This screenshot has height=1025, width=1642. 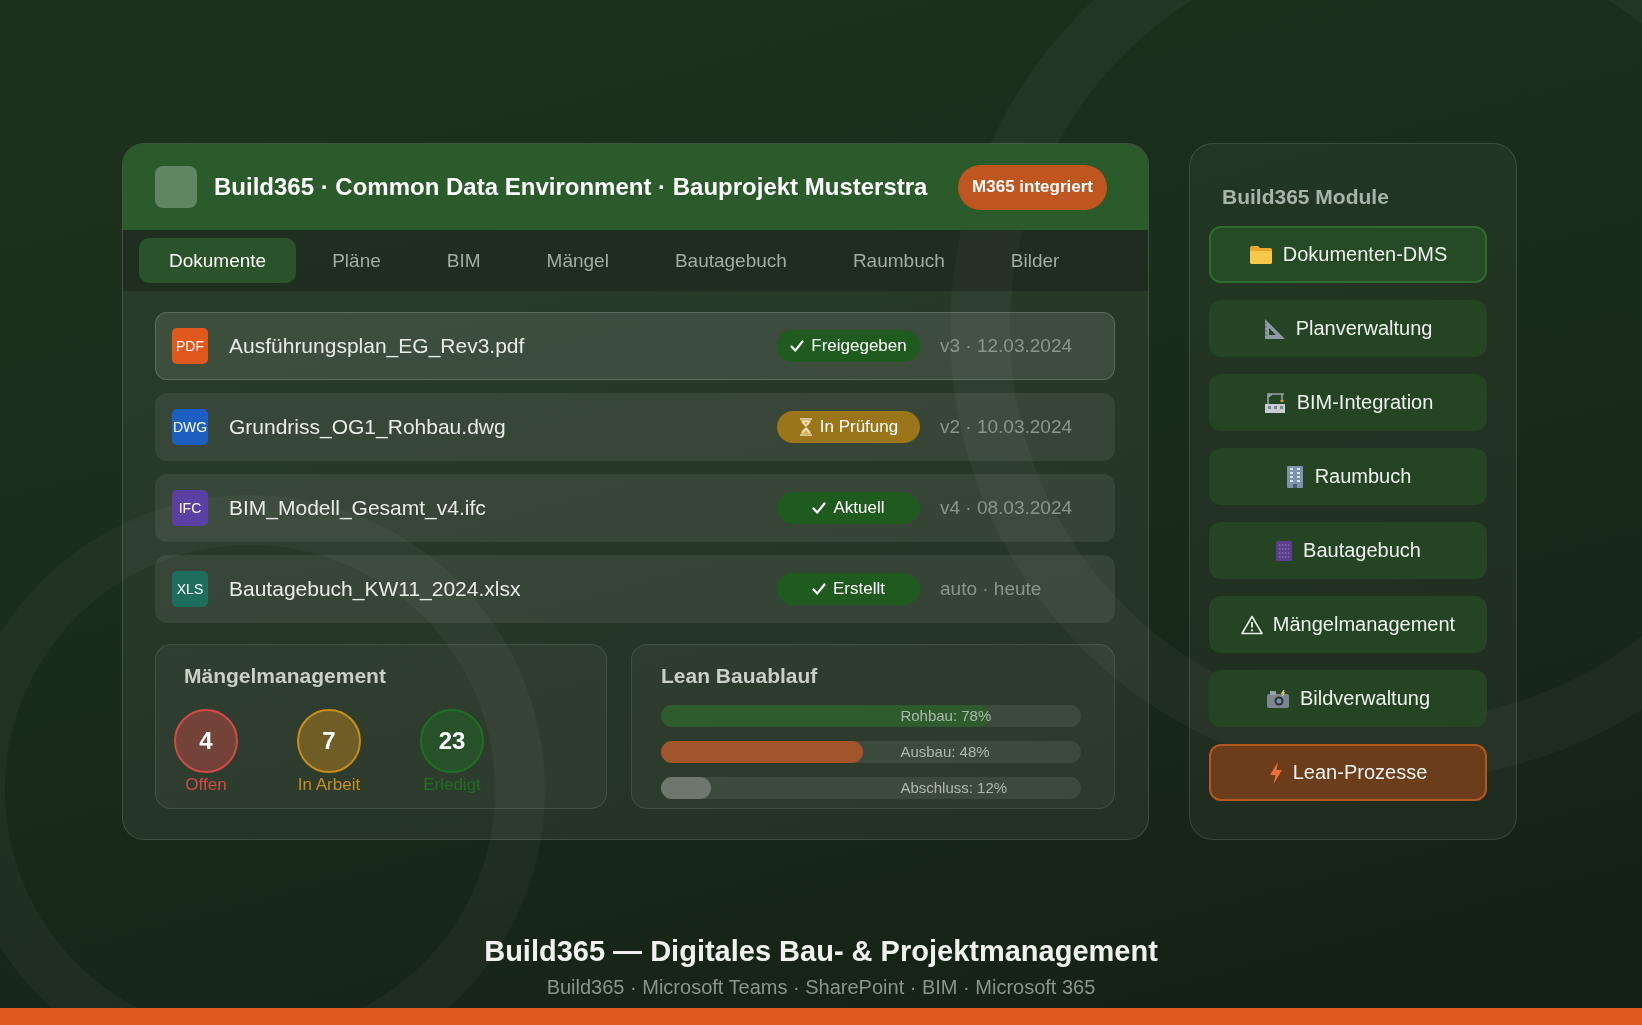 I want to click on module-button: Mängelmanagement, so click(x=1348, y=624).